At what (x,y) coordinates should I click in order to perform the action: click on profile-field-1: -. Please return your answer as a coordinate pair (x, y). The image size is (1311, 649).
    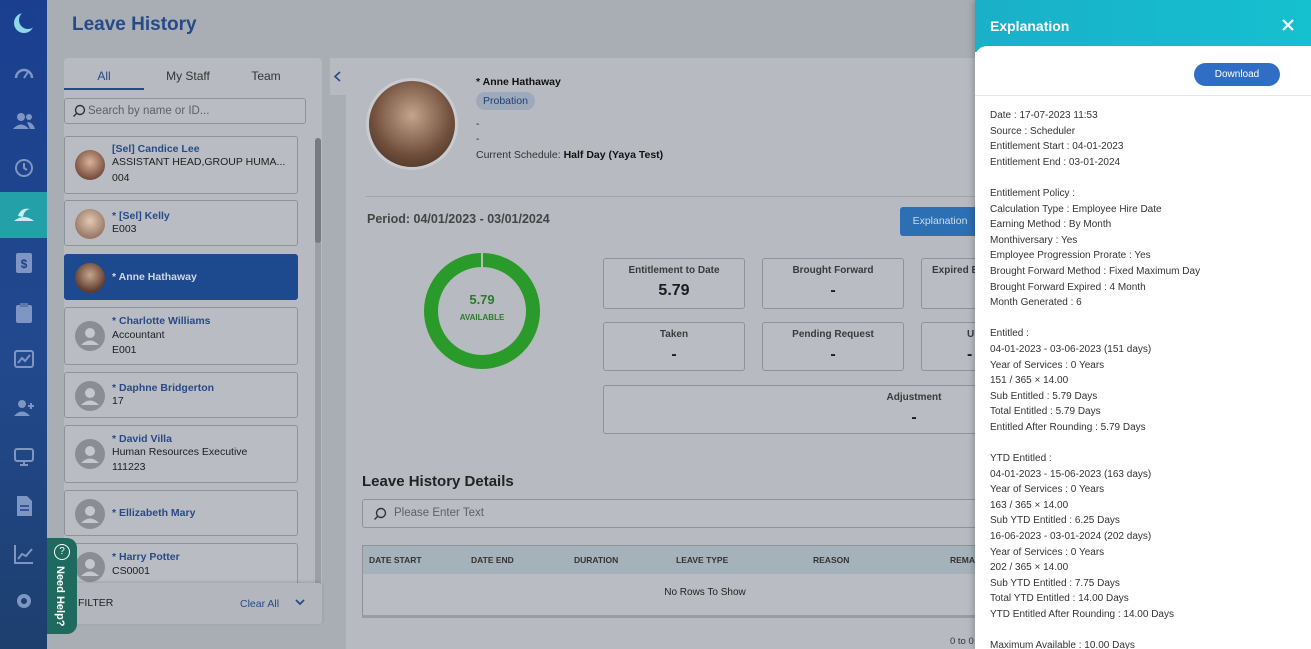
    Looking at the image, I should click on (478, 124).